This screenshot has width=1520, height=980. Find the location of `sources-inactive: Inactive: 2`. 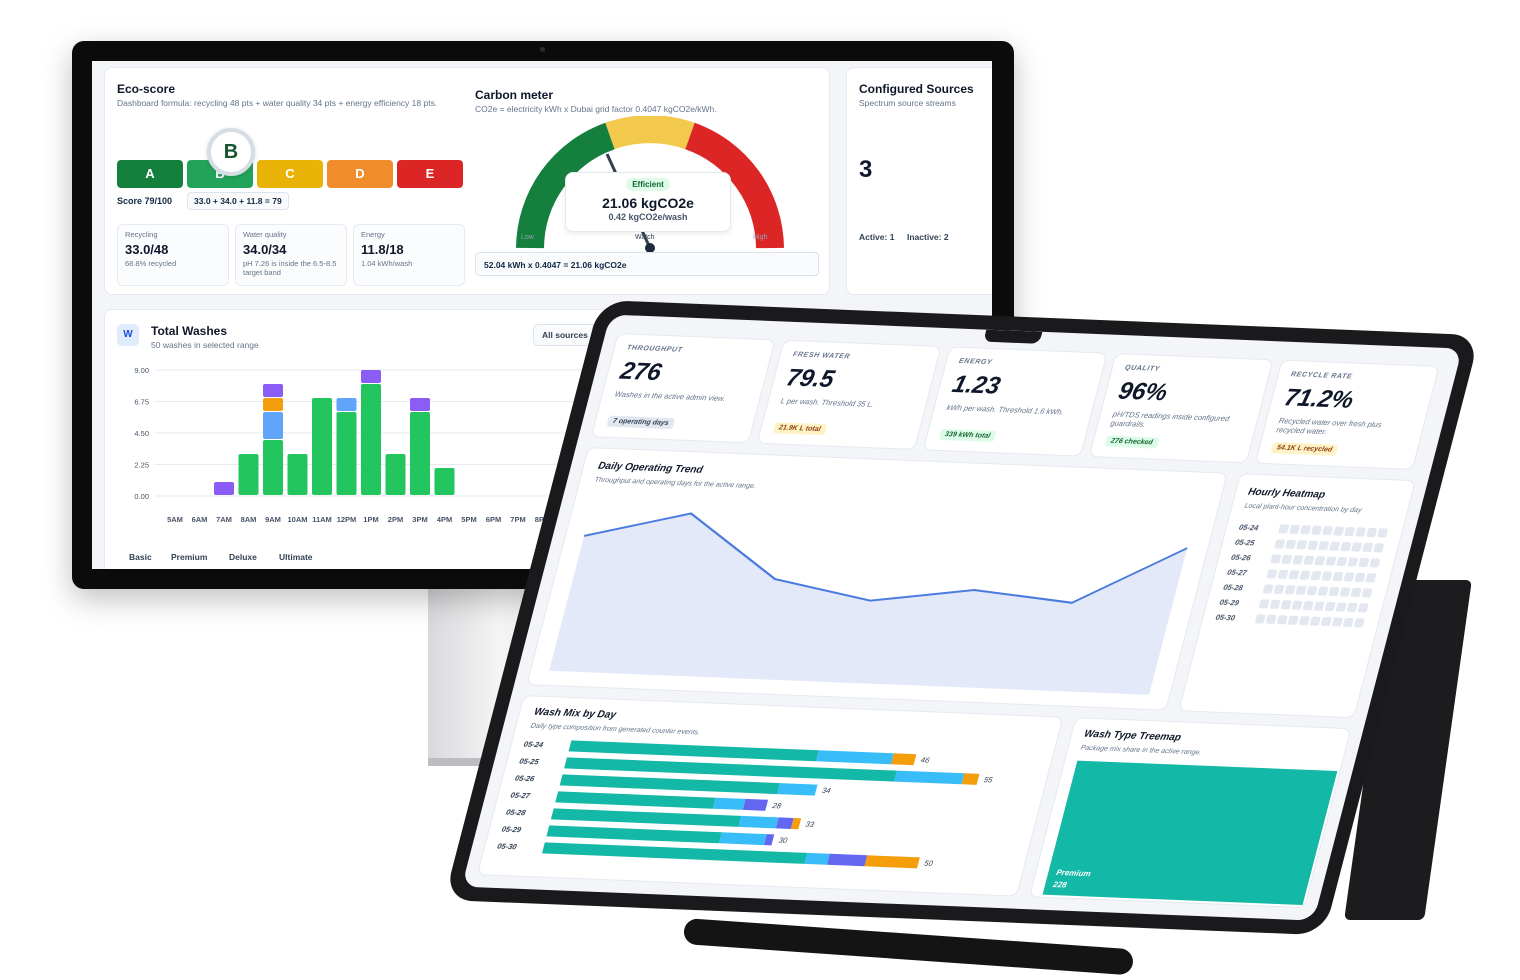

sources-inactive: Inactive: 2 is located at coordinates (928, 237).